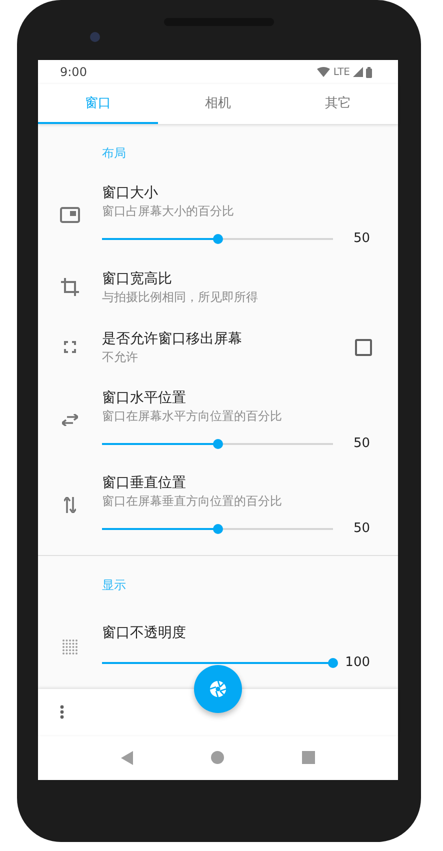  What do you see at coordinates (62, 712) in the screenshot?
I see `more-icon` at bounding box center [62, 712].